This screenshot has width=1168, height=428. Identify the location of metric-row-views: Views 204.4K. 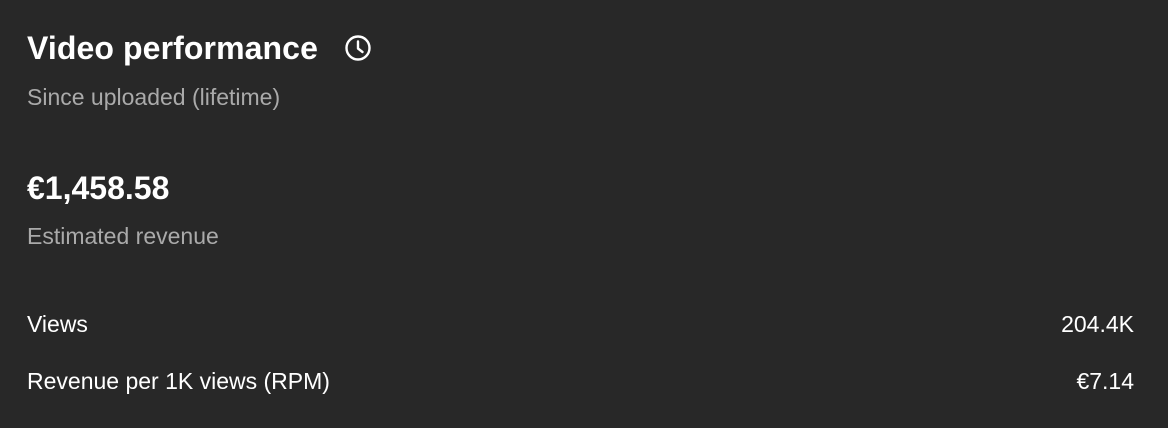
(580, 324).